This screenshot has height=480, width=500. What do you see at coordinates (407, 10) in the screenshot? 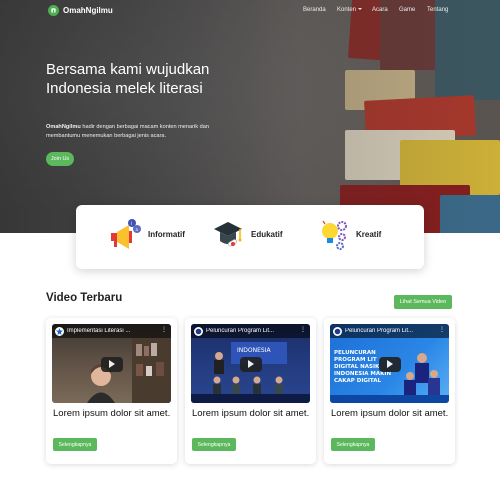
I see `nav-item-game: Game` at bounding box center [407, 10].